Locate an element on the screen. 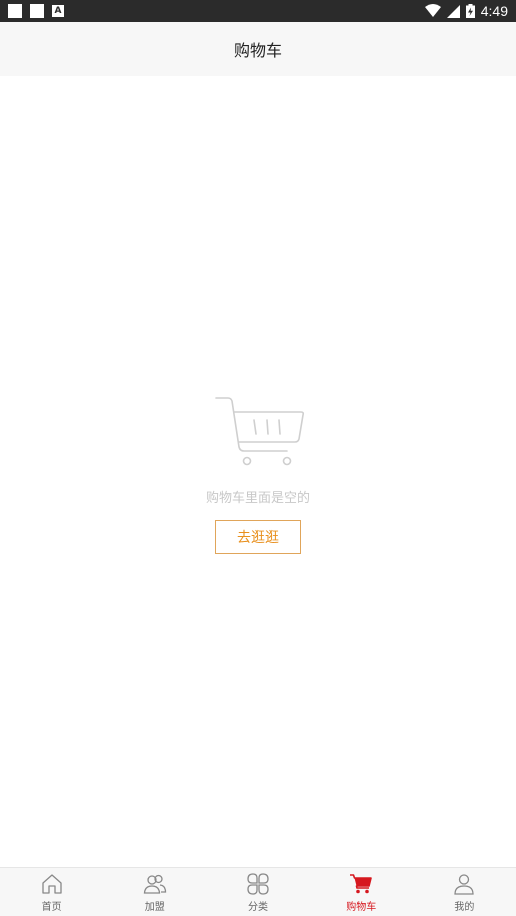  wifi-icon is located at coordinates (432, 10).